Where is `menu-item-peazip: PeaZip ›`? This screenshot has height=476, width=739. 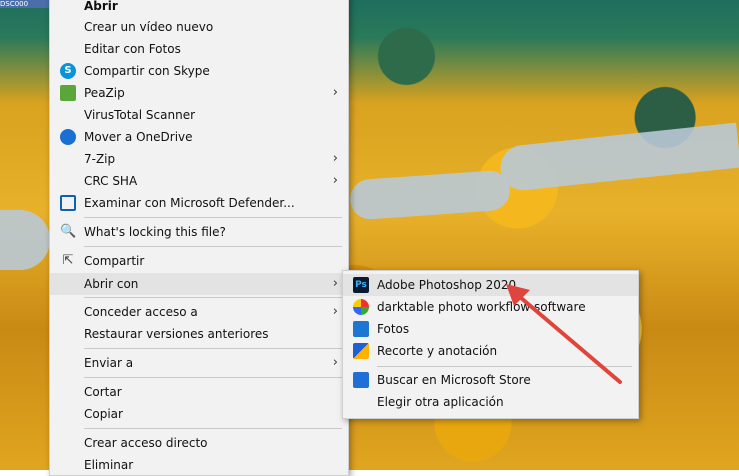
menu-item-peazip: PeaZip › is located at coordinates (199, 93).